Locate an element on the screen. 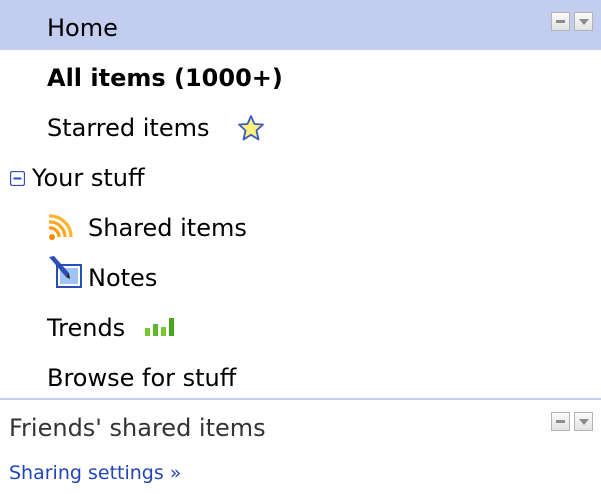  friends-controls is located at coordinates (572, 421).